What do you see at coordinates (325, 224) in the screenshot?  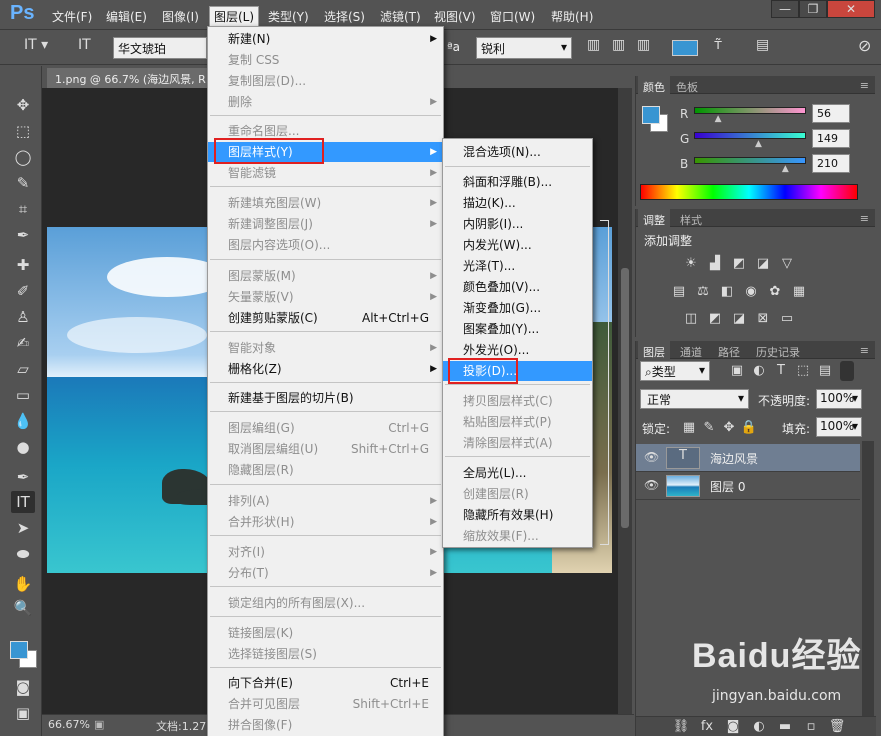 I see `menu-item-new-adjustment-layer: 新建调整图层(J) ▶` at bounding box center [325, 224].